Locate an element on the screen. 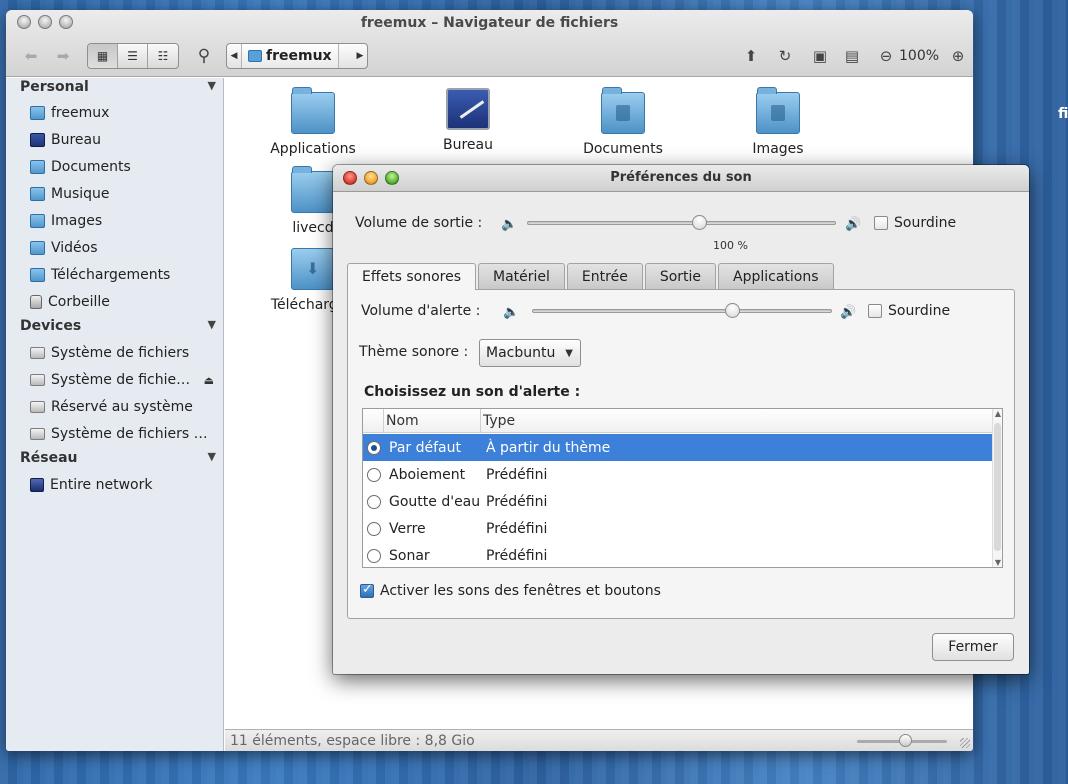 Image resolution: width=1068 pixels, height=784 pixels. tab-sortie: Sortie is located at coordinates (680, 276).